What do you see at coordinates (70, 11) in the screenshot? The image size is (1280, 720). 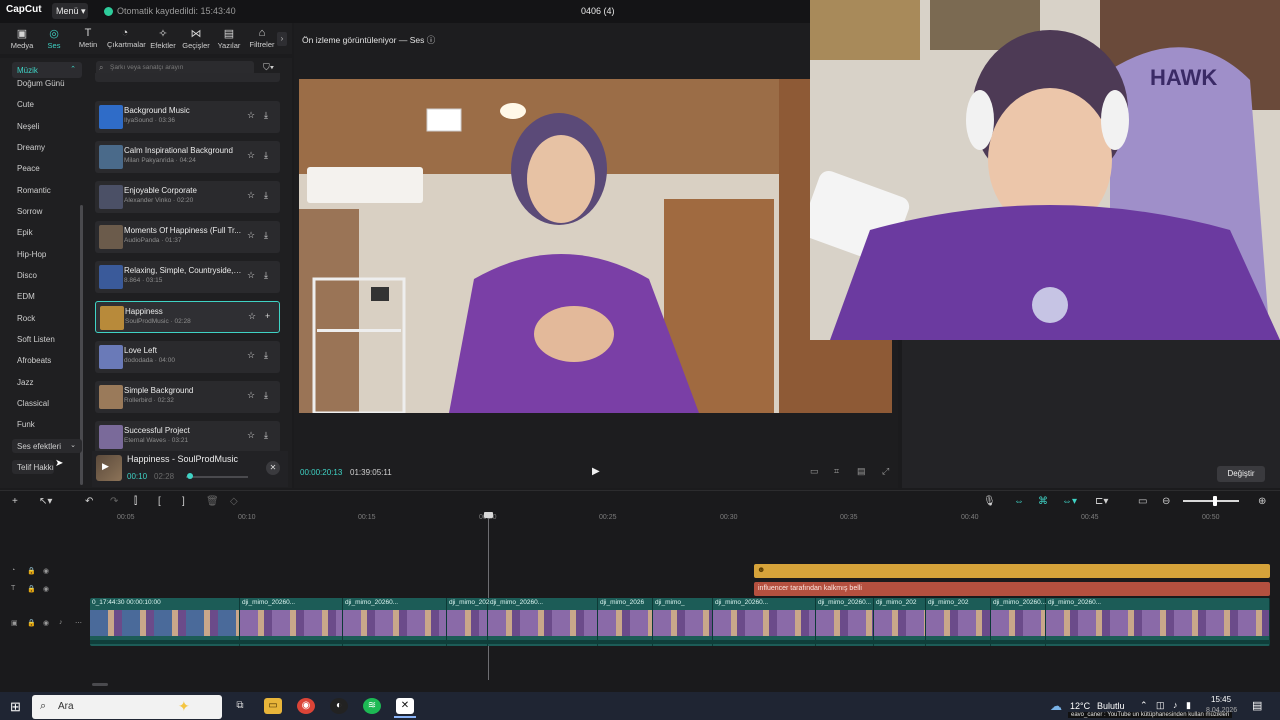 I see `menu-button: Menü ▾` at bounding box center [70, 11].